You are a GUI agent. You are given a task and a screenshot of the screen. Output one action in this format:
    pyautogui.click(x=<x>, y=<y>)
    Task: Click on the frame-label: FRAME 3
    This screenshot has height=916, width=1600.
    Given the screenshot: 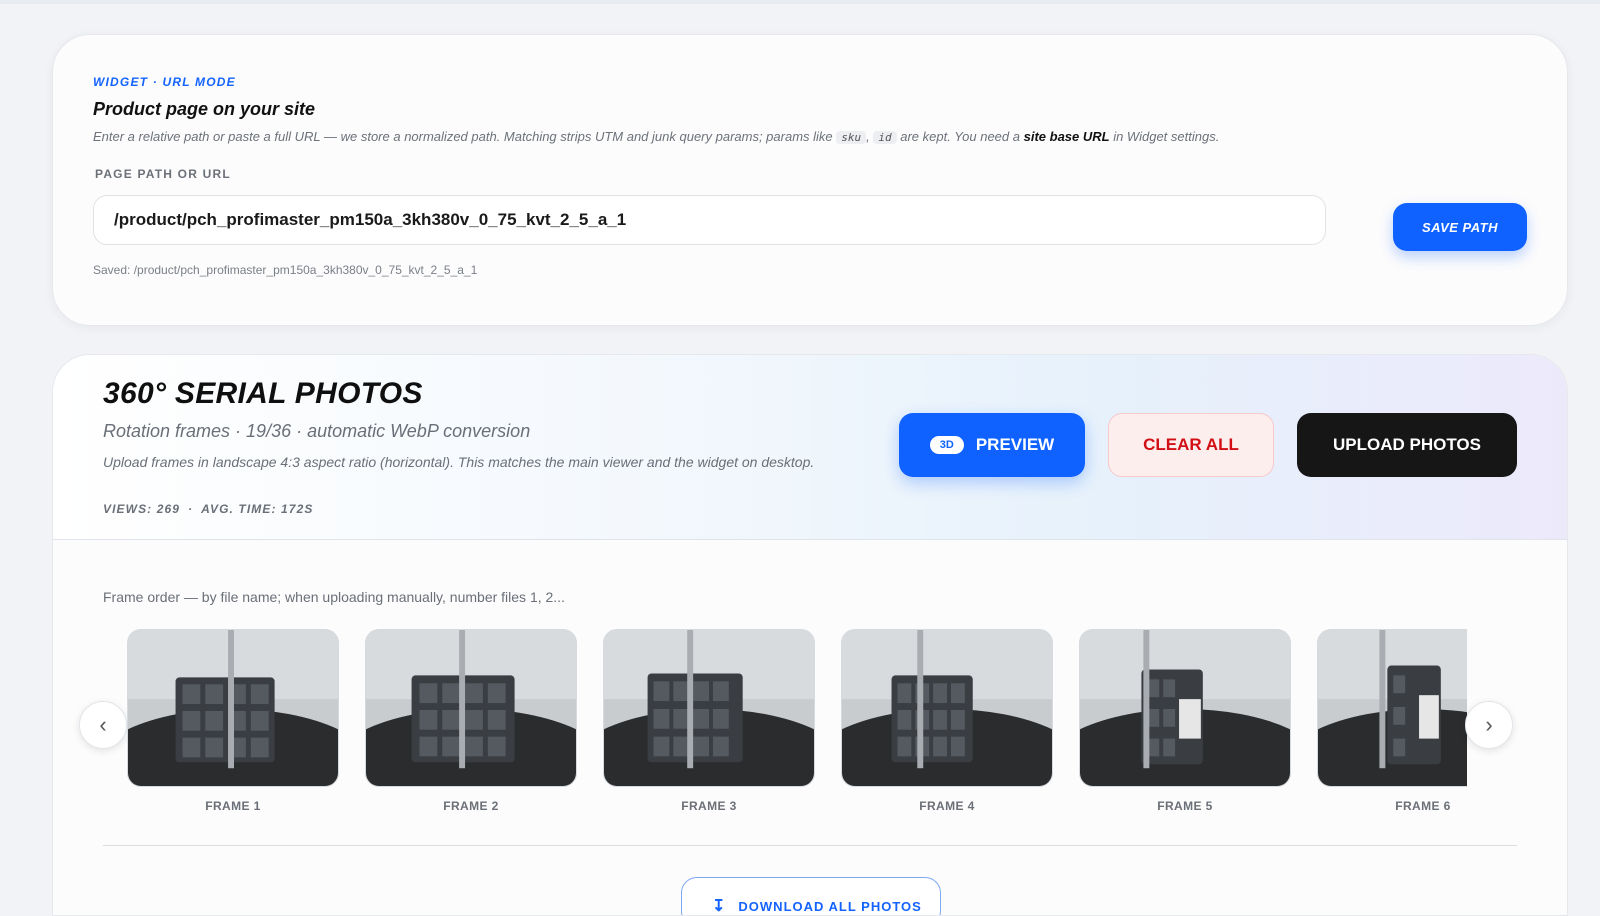 What is the action you would take?
    pyautogui.click(x=709, y=806)
    